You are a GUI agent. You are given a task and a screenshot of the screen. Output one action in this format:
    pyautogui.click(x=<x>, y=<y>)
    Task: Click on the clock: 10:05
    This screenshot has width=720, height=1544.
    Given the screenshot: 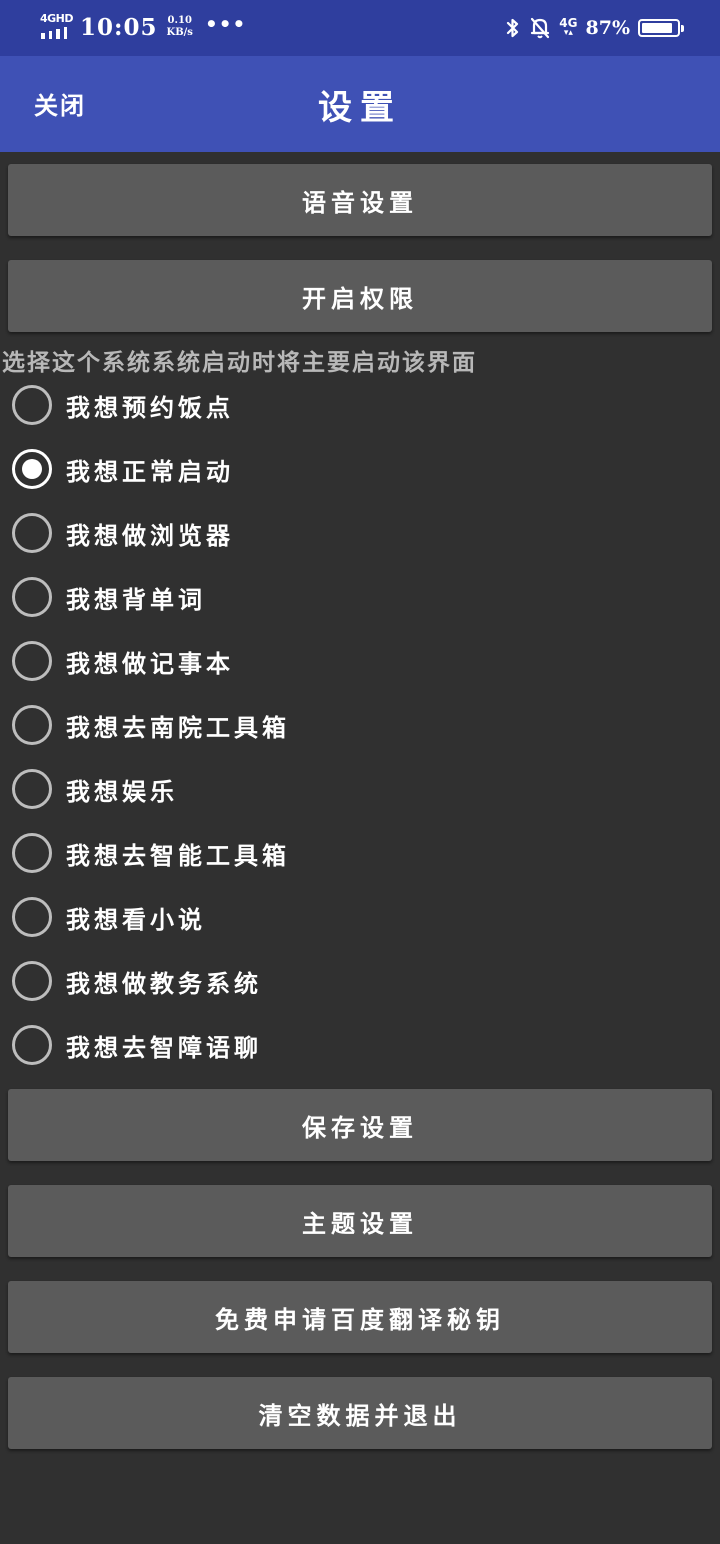 What is the action you would take?
    pyautogui.click(x=119, y=27)
    